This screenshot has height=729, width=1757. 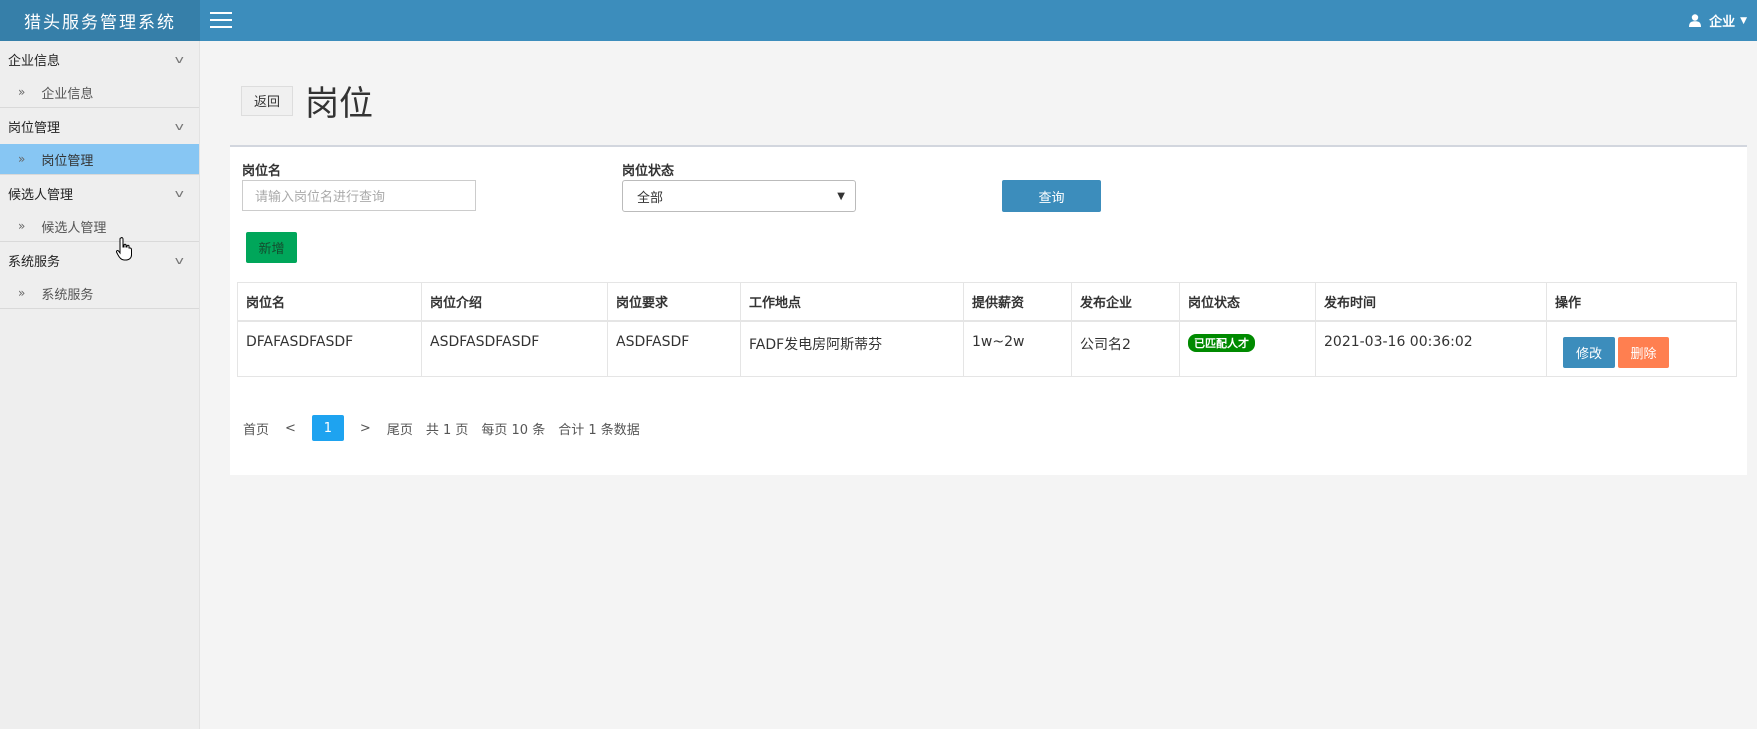 I want to click on next-page-link: >, so click(x=365, y=428).